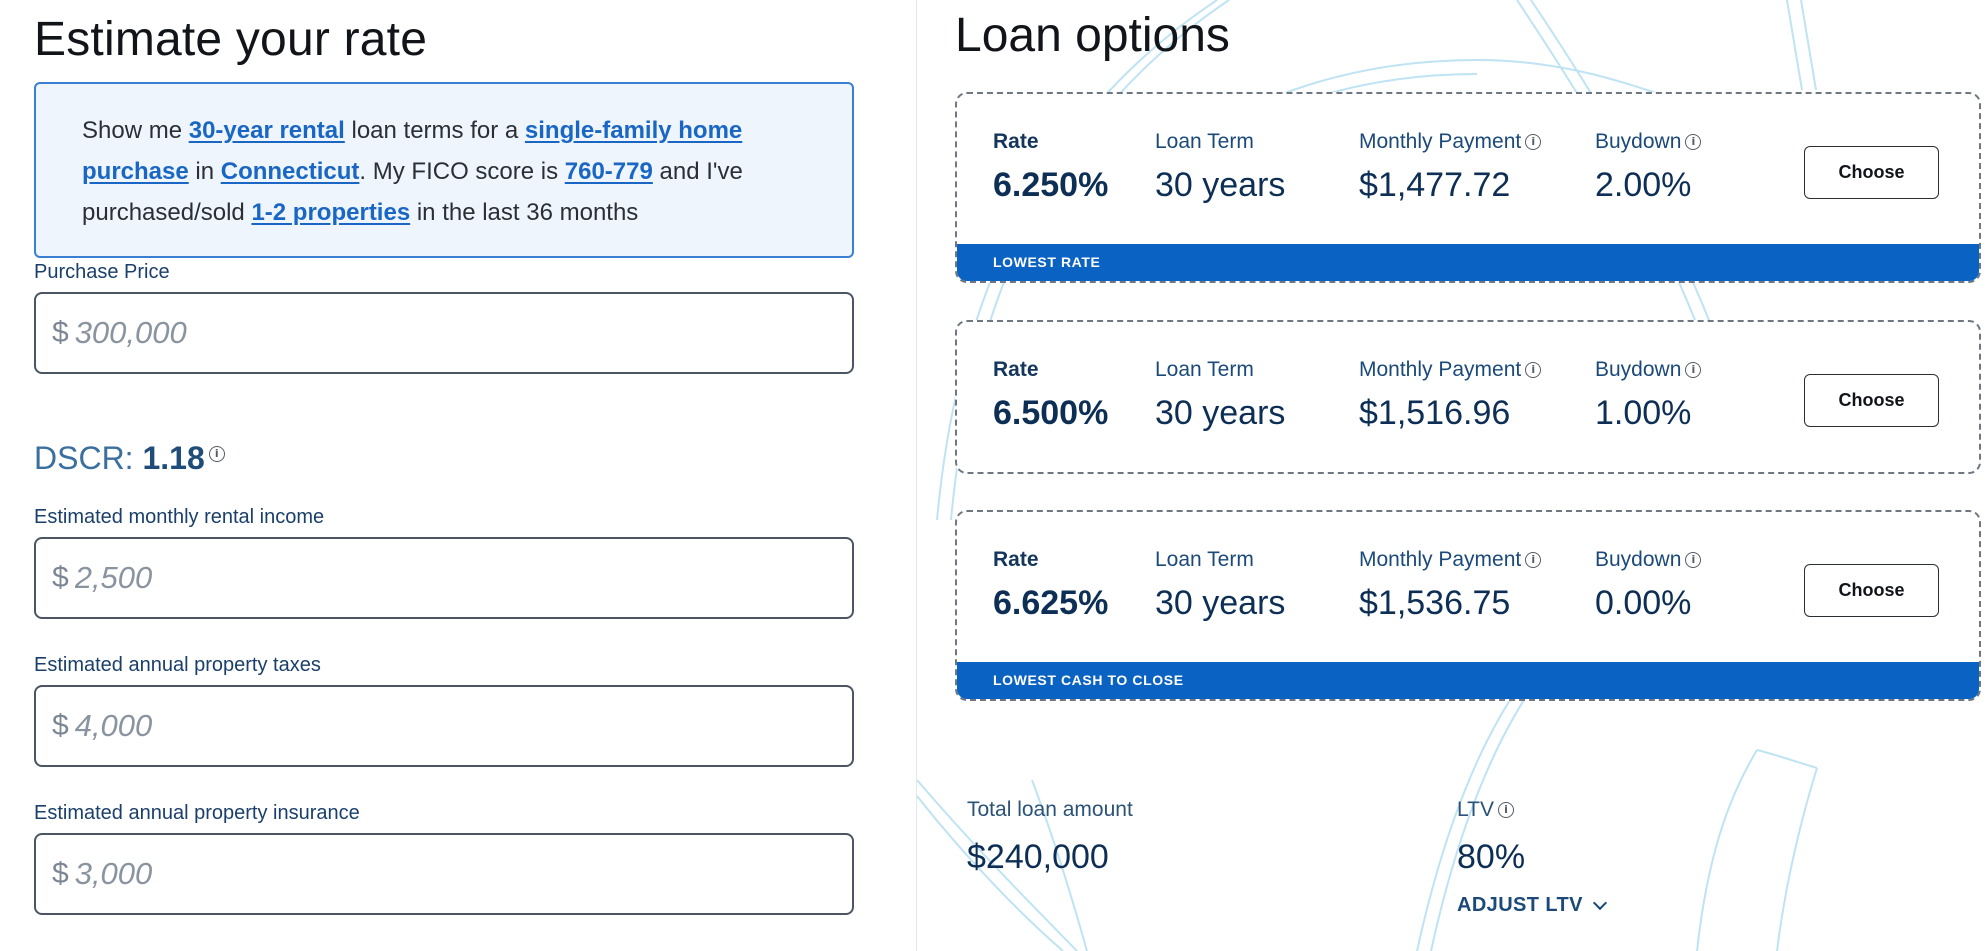 This screenshot has height=951, width=1987. I want to click on monthly-payment-value: $1,516.96, so click(1435, 413).